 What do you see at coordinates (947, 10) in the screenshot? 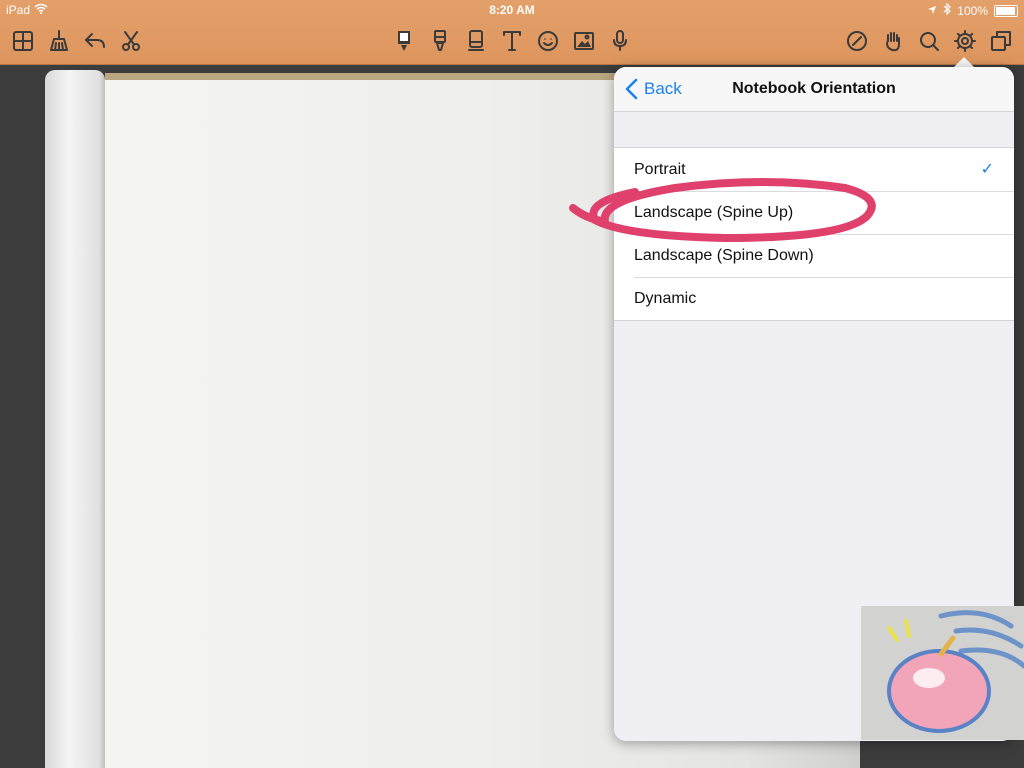
I see `bluetooth-icon` at bounding box center [947, 10].